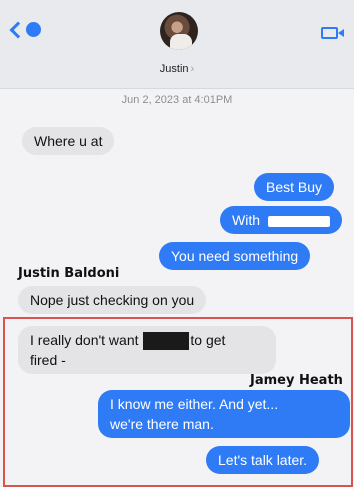 The height and width of the screenshot is (487, 354). What do you see at coordinates (192, 69) in the screenshot?
I see `chevron-right-icon: ›` at bounding box center [192, 69].